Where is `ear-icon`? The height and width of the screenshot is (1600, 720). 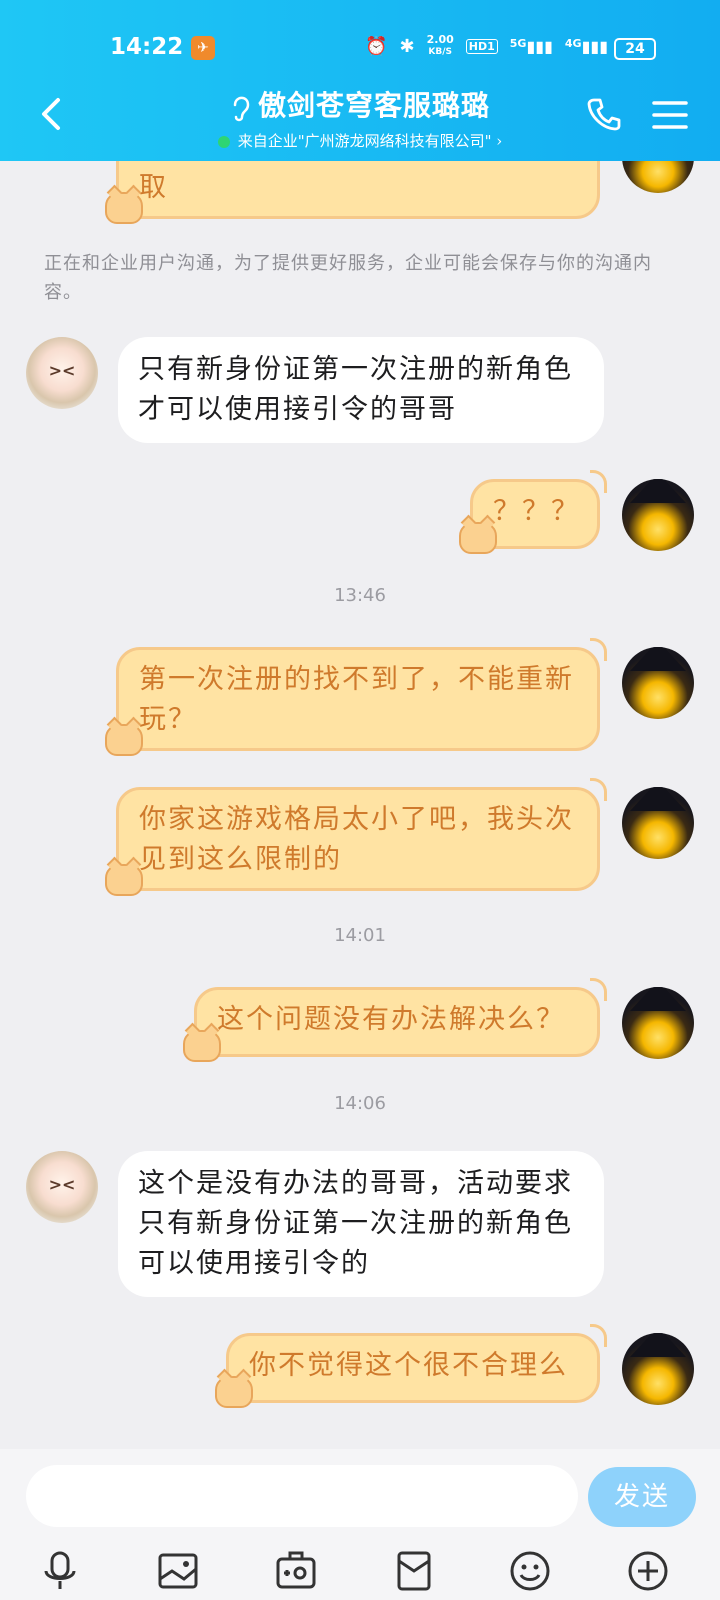
ear-icon is located at coordinates (241, 108).